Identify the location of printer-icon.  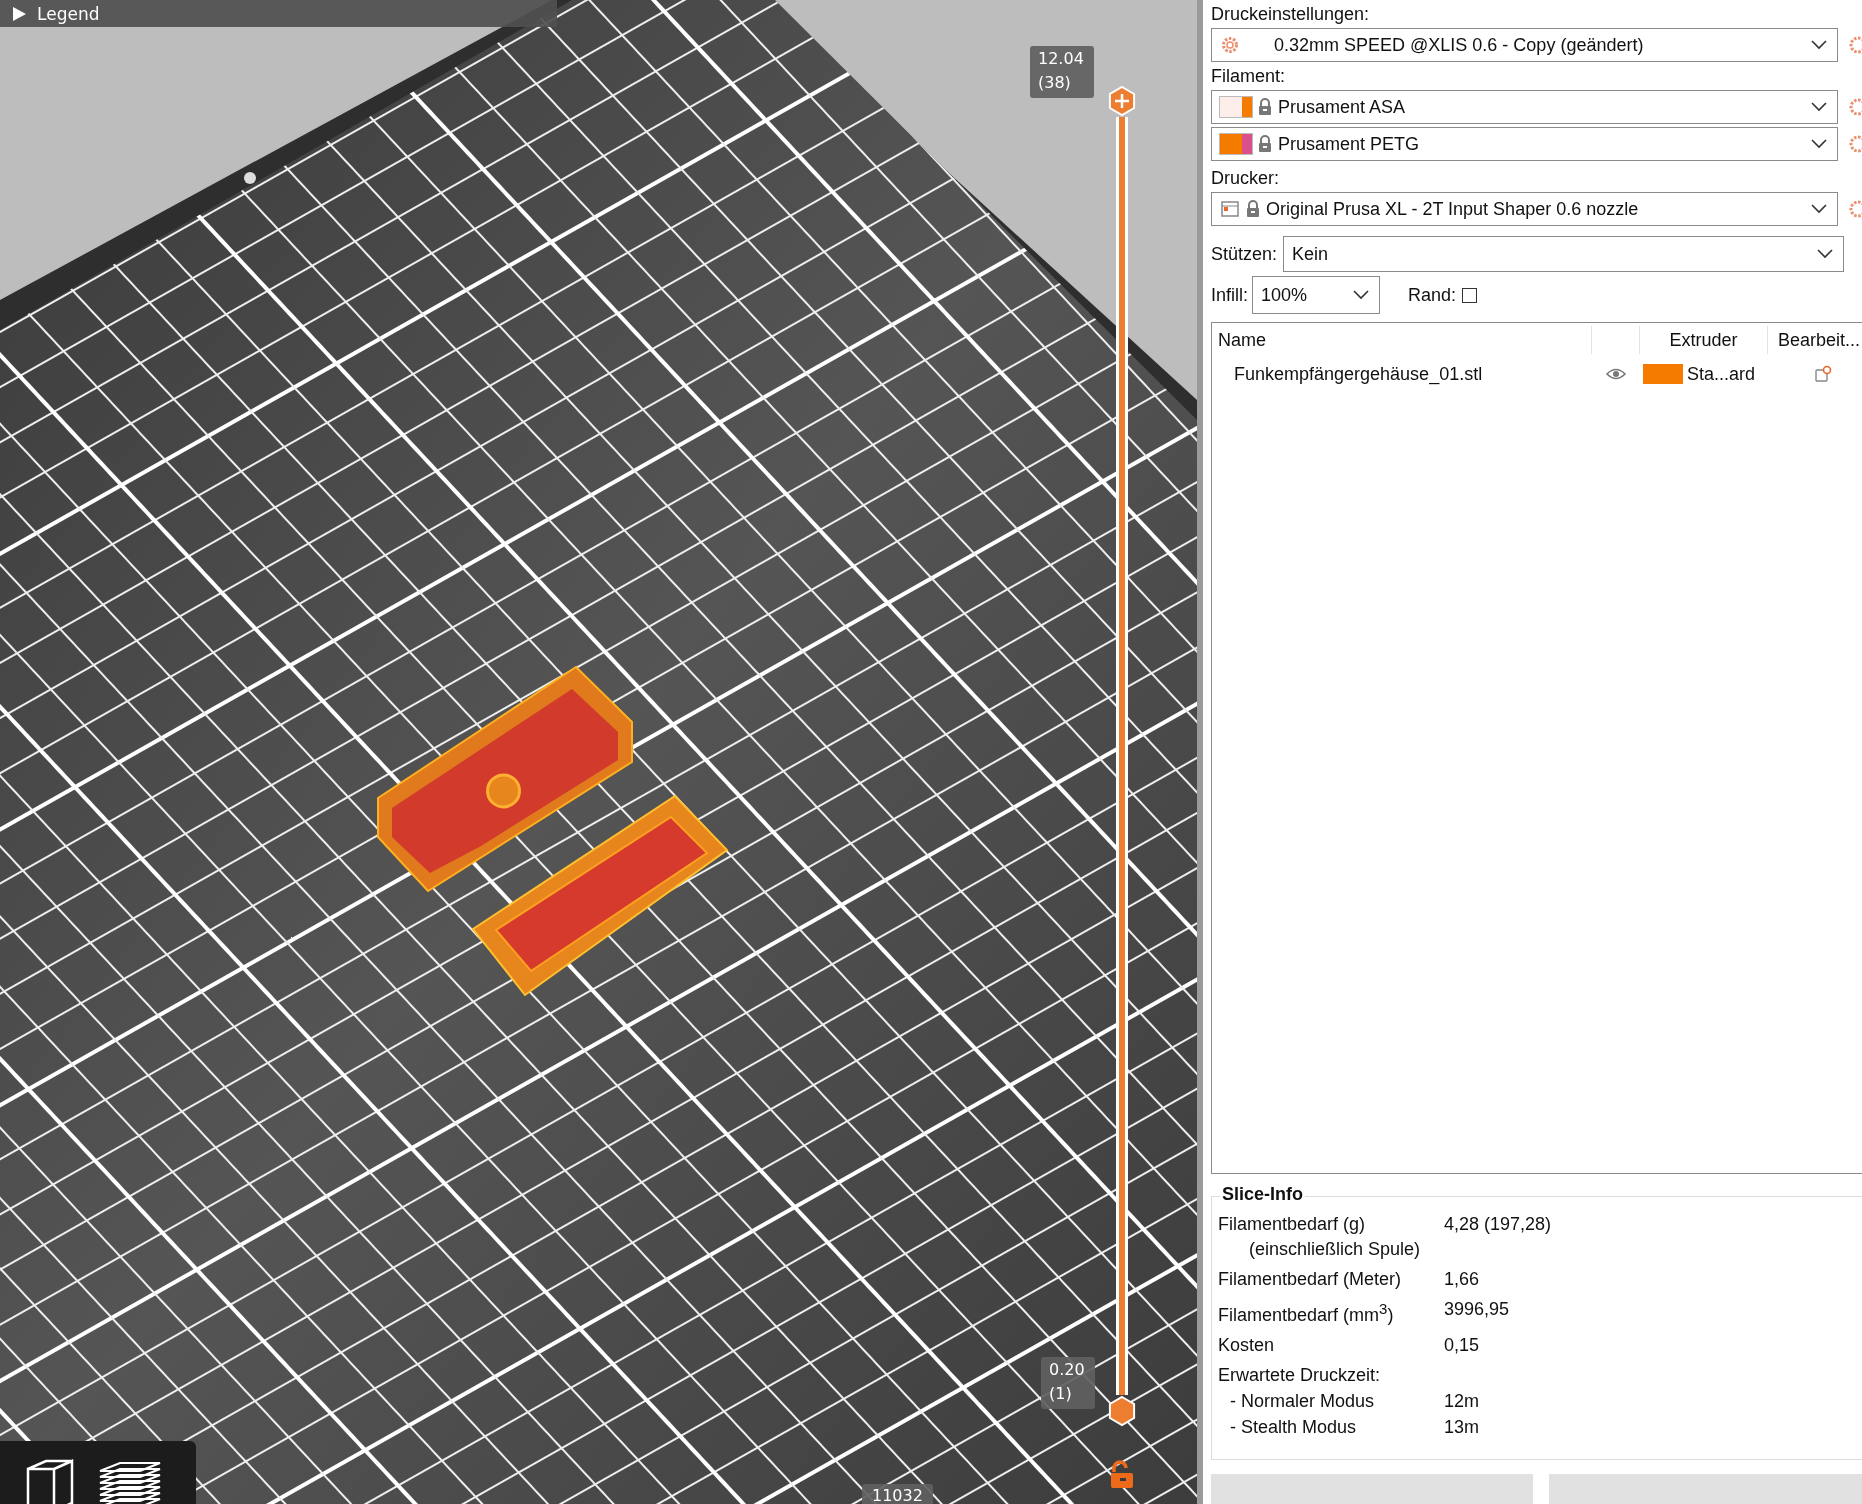
(1230, 209).